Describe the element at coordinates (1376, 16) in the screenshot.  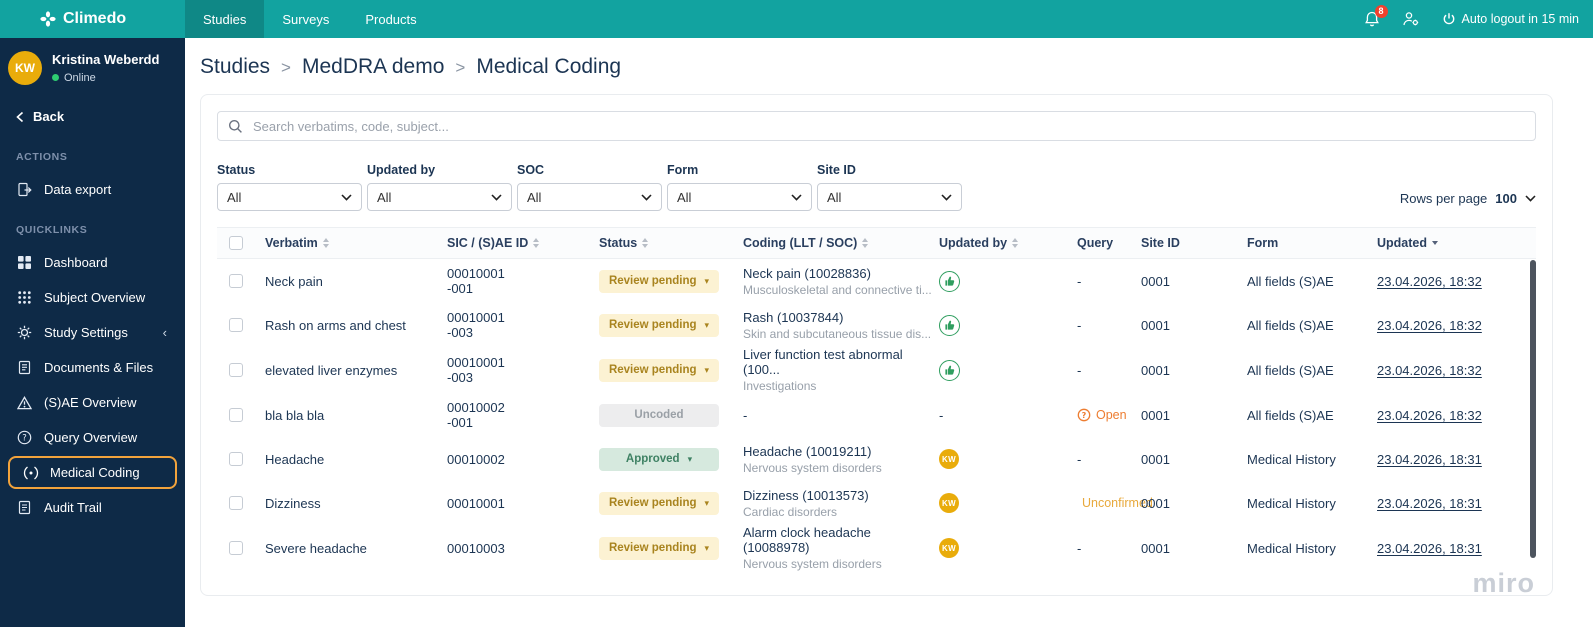
I see `notifications-bell-icon: 8` at that location.